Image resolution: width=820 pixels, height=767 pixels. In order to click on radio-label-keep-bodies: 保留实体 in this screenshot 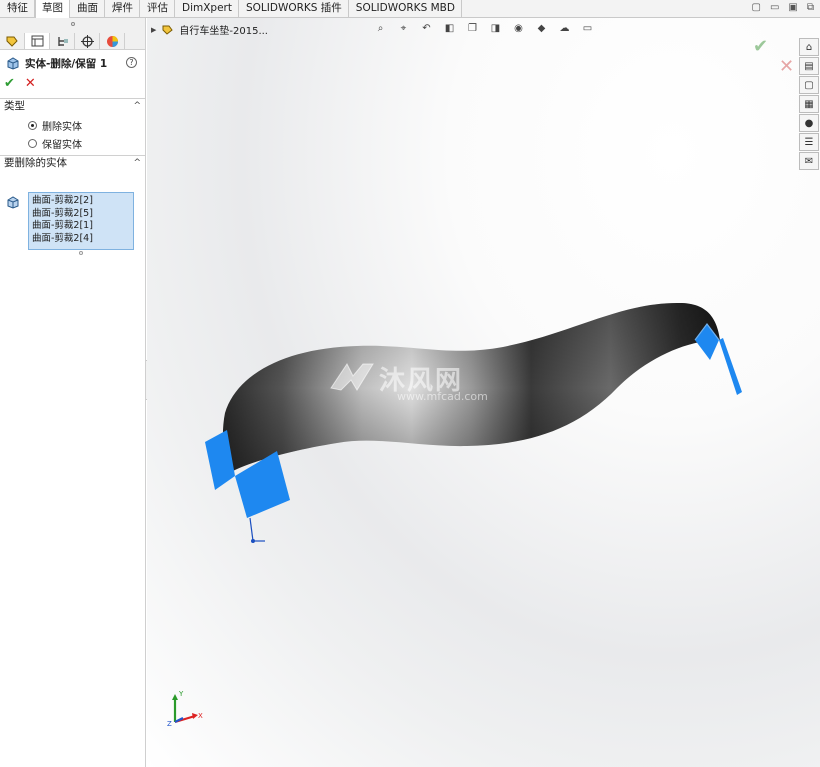, I will do `click(62, 145)`.